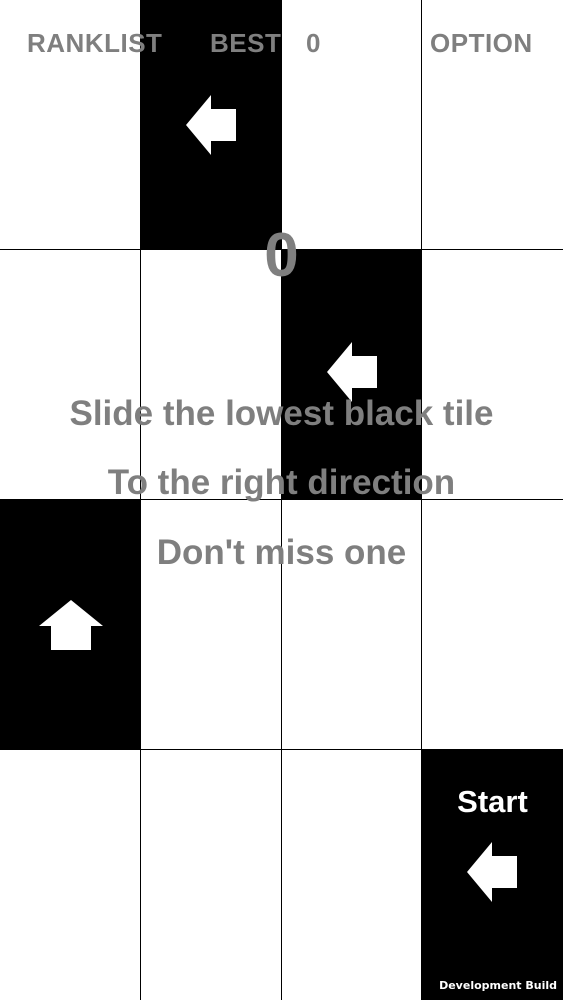  What do you see at coordinates (313, 43) in the screenshot?
I see `best-value: 0` at bounding box center [313, 43].